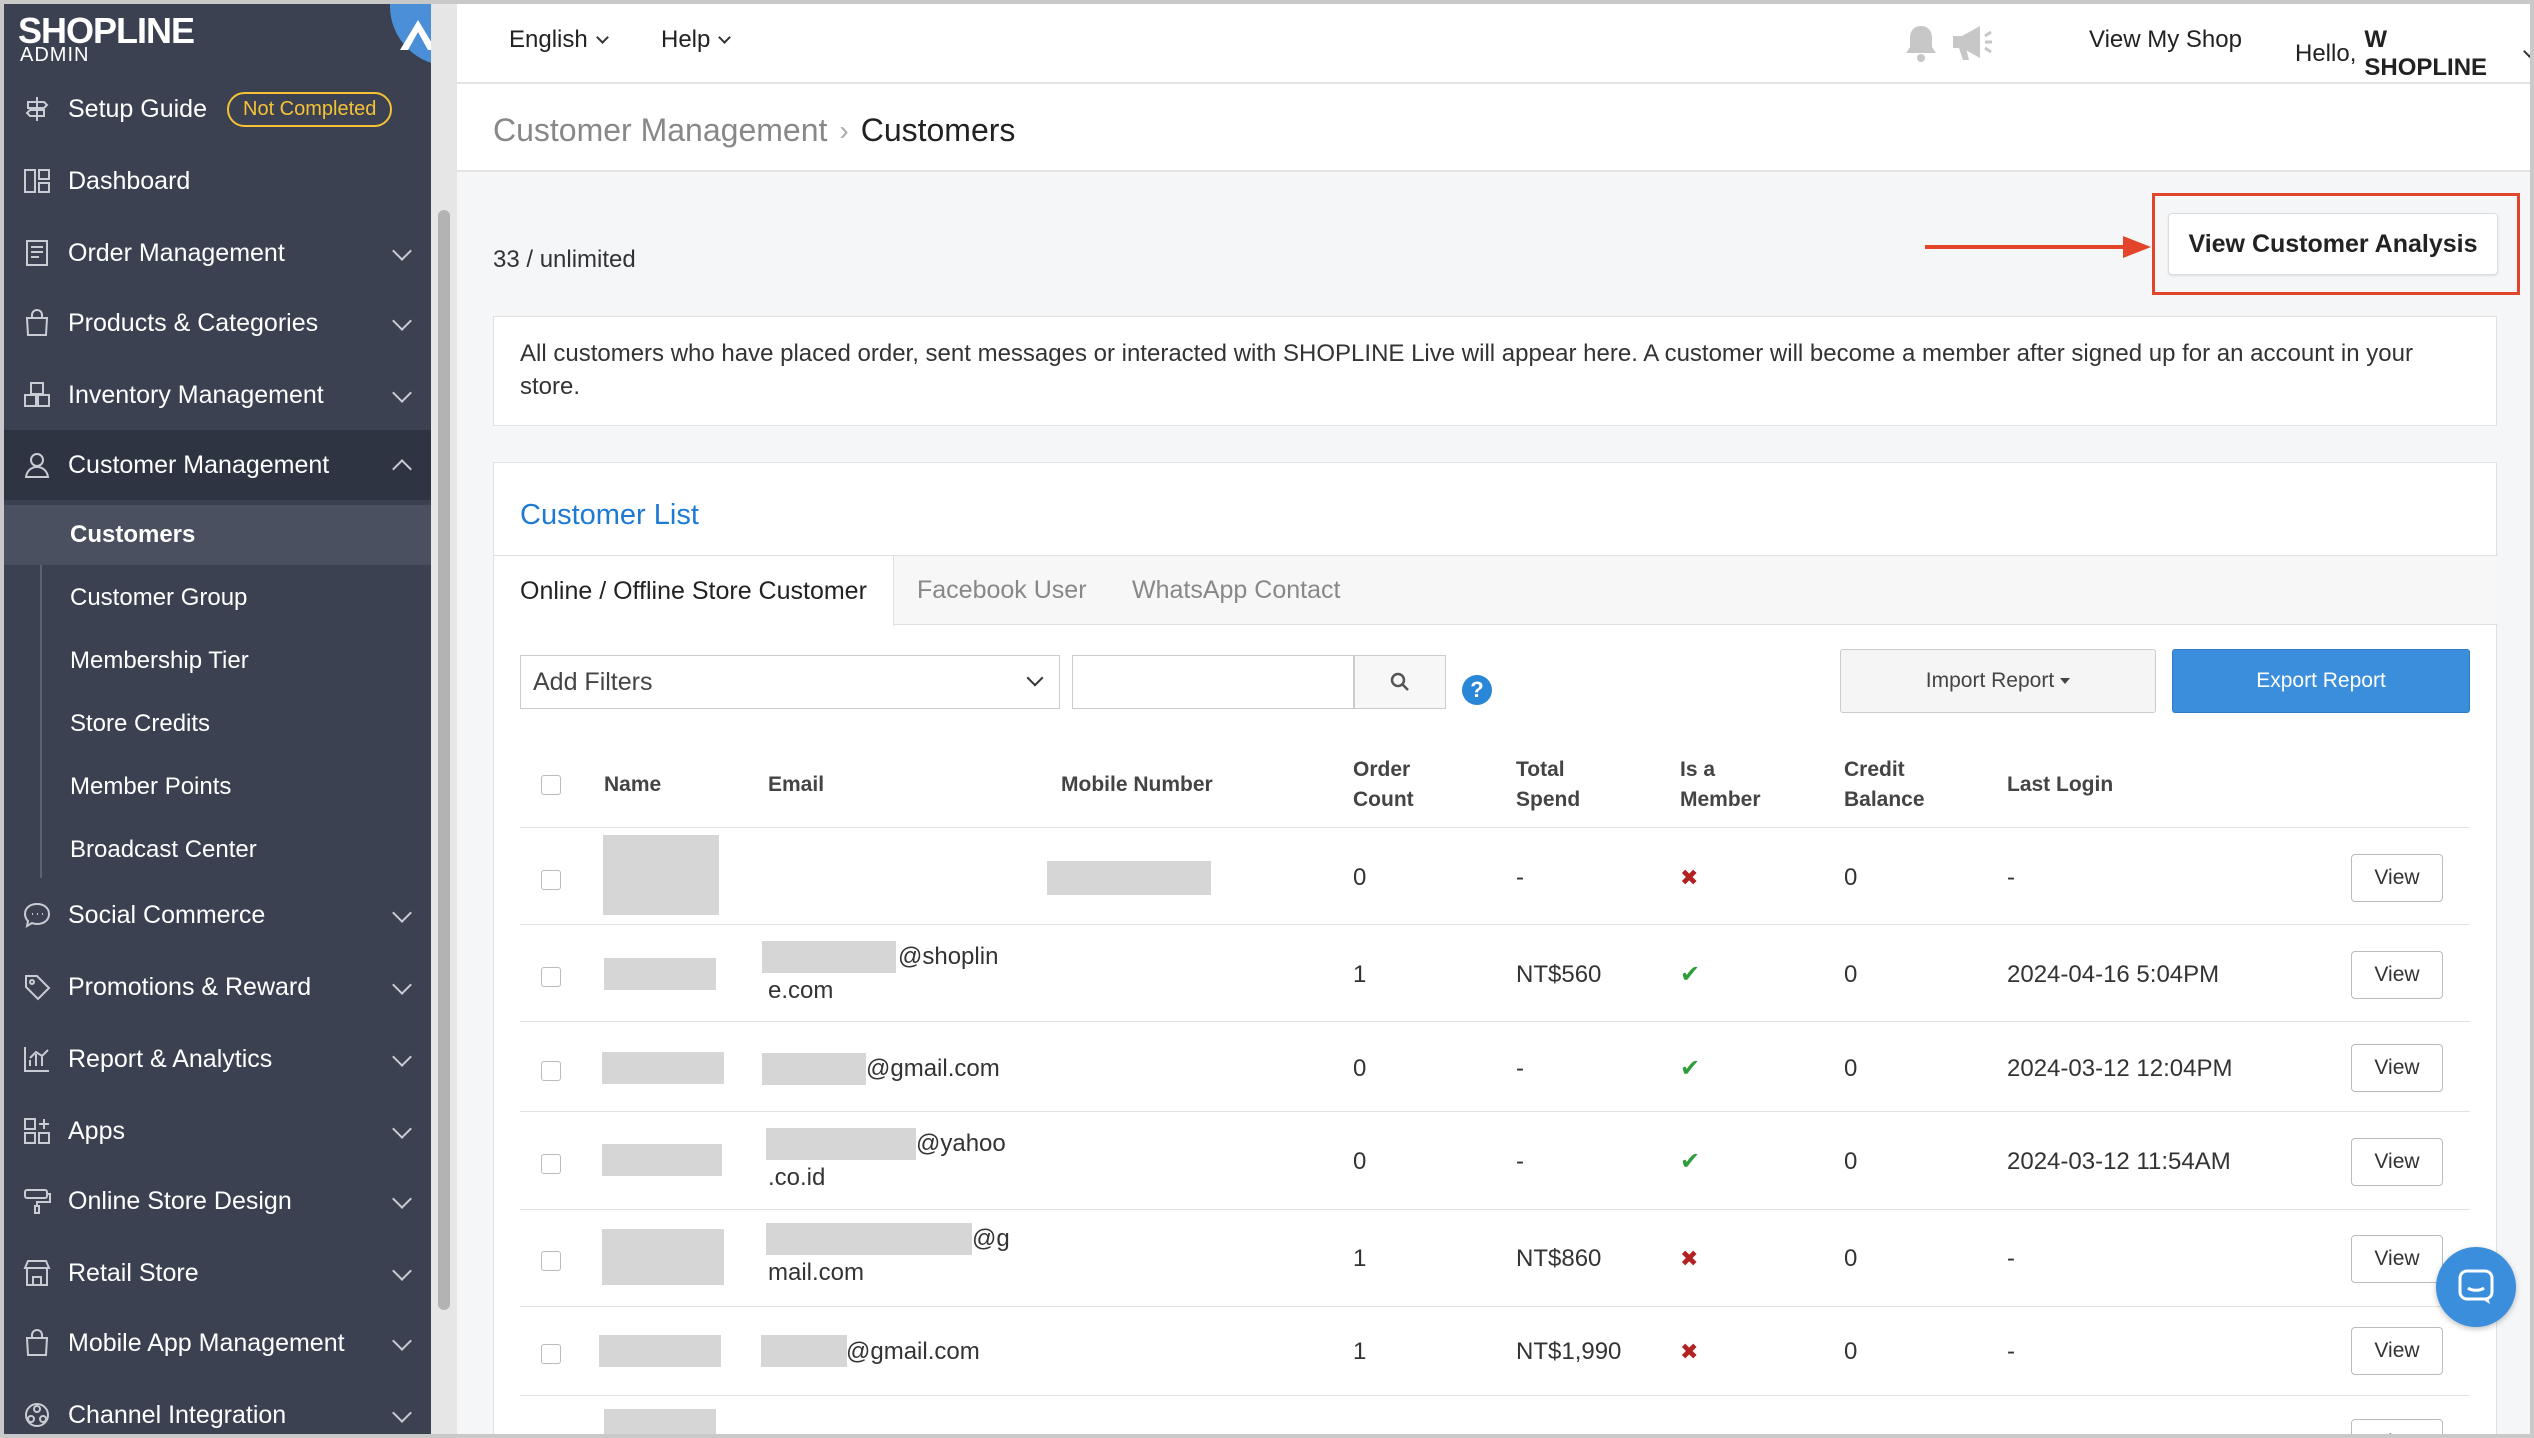  What do you see at coordinates (444, 760) in the screenshot?
I see `sidebar-scrollbar-thumb` at bounding box center [444, 760].